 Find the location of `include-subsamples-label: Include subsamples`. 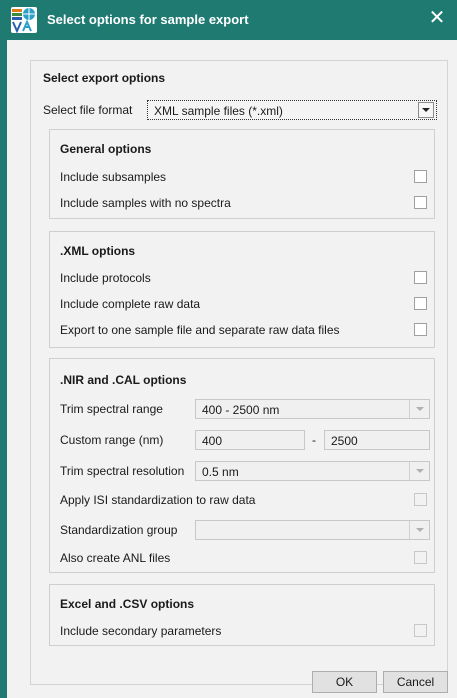

include-subsamples-label: Include subsamples is located at coordinates (113, 177).